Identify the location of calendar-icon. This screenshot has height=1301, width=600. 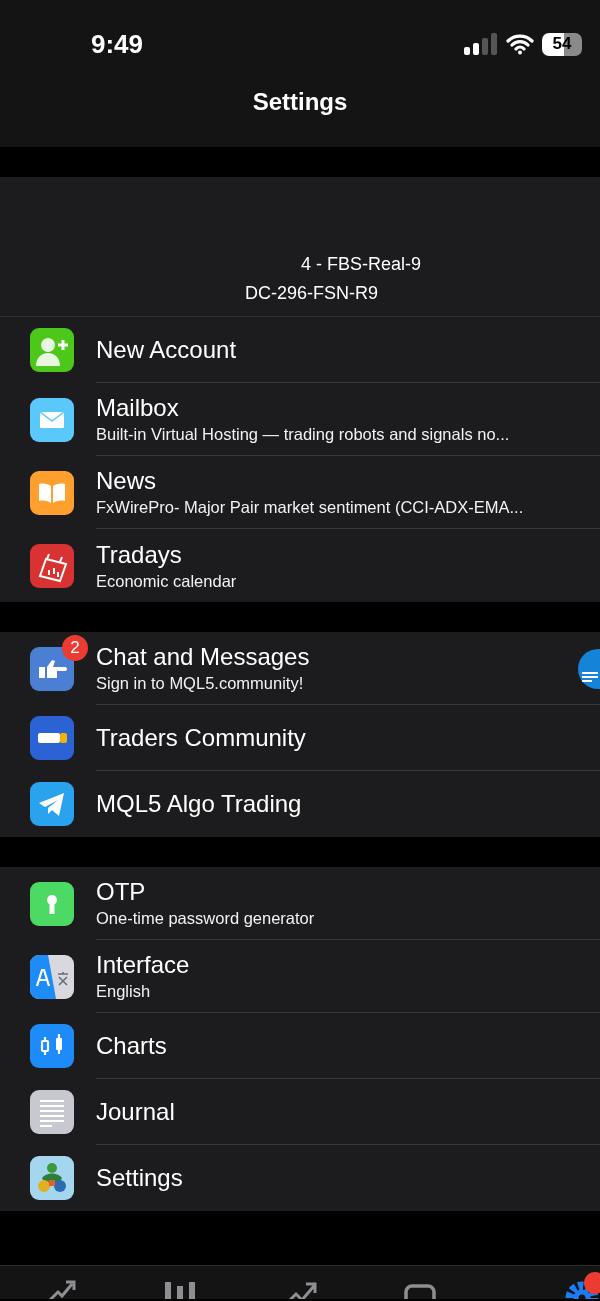
(52, 565).